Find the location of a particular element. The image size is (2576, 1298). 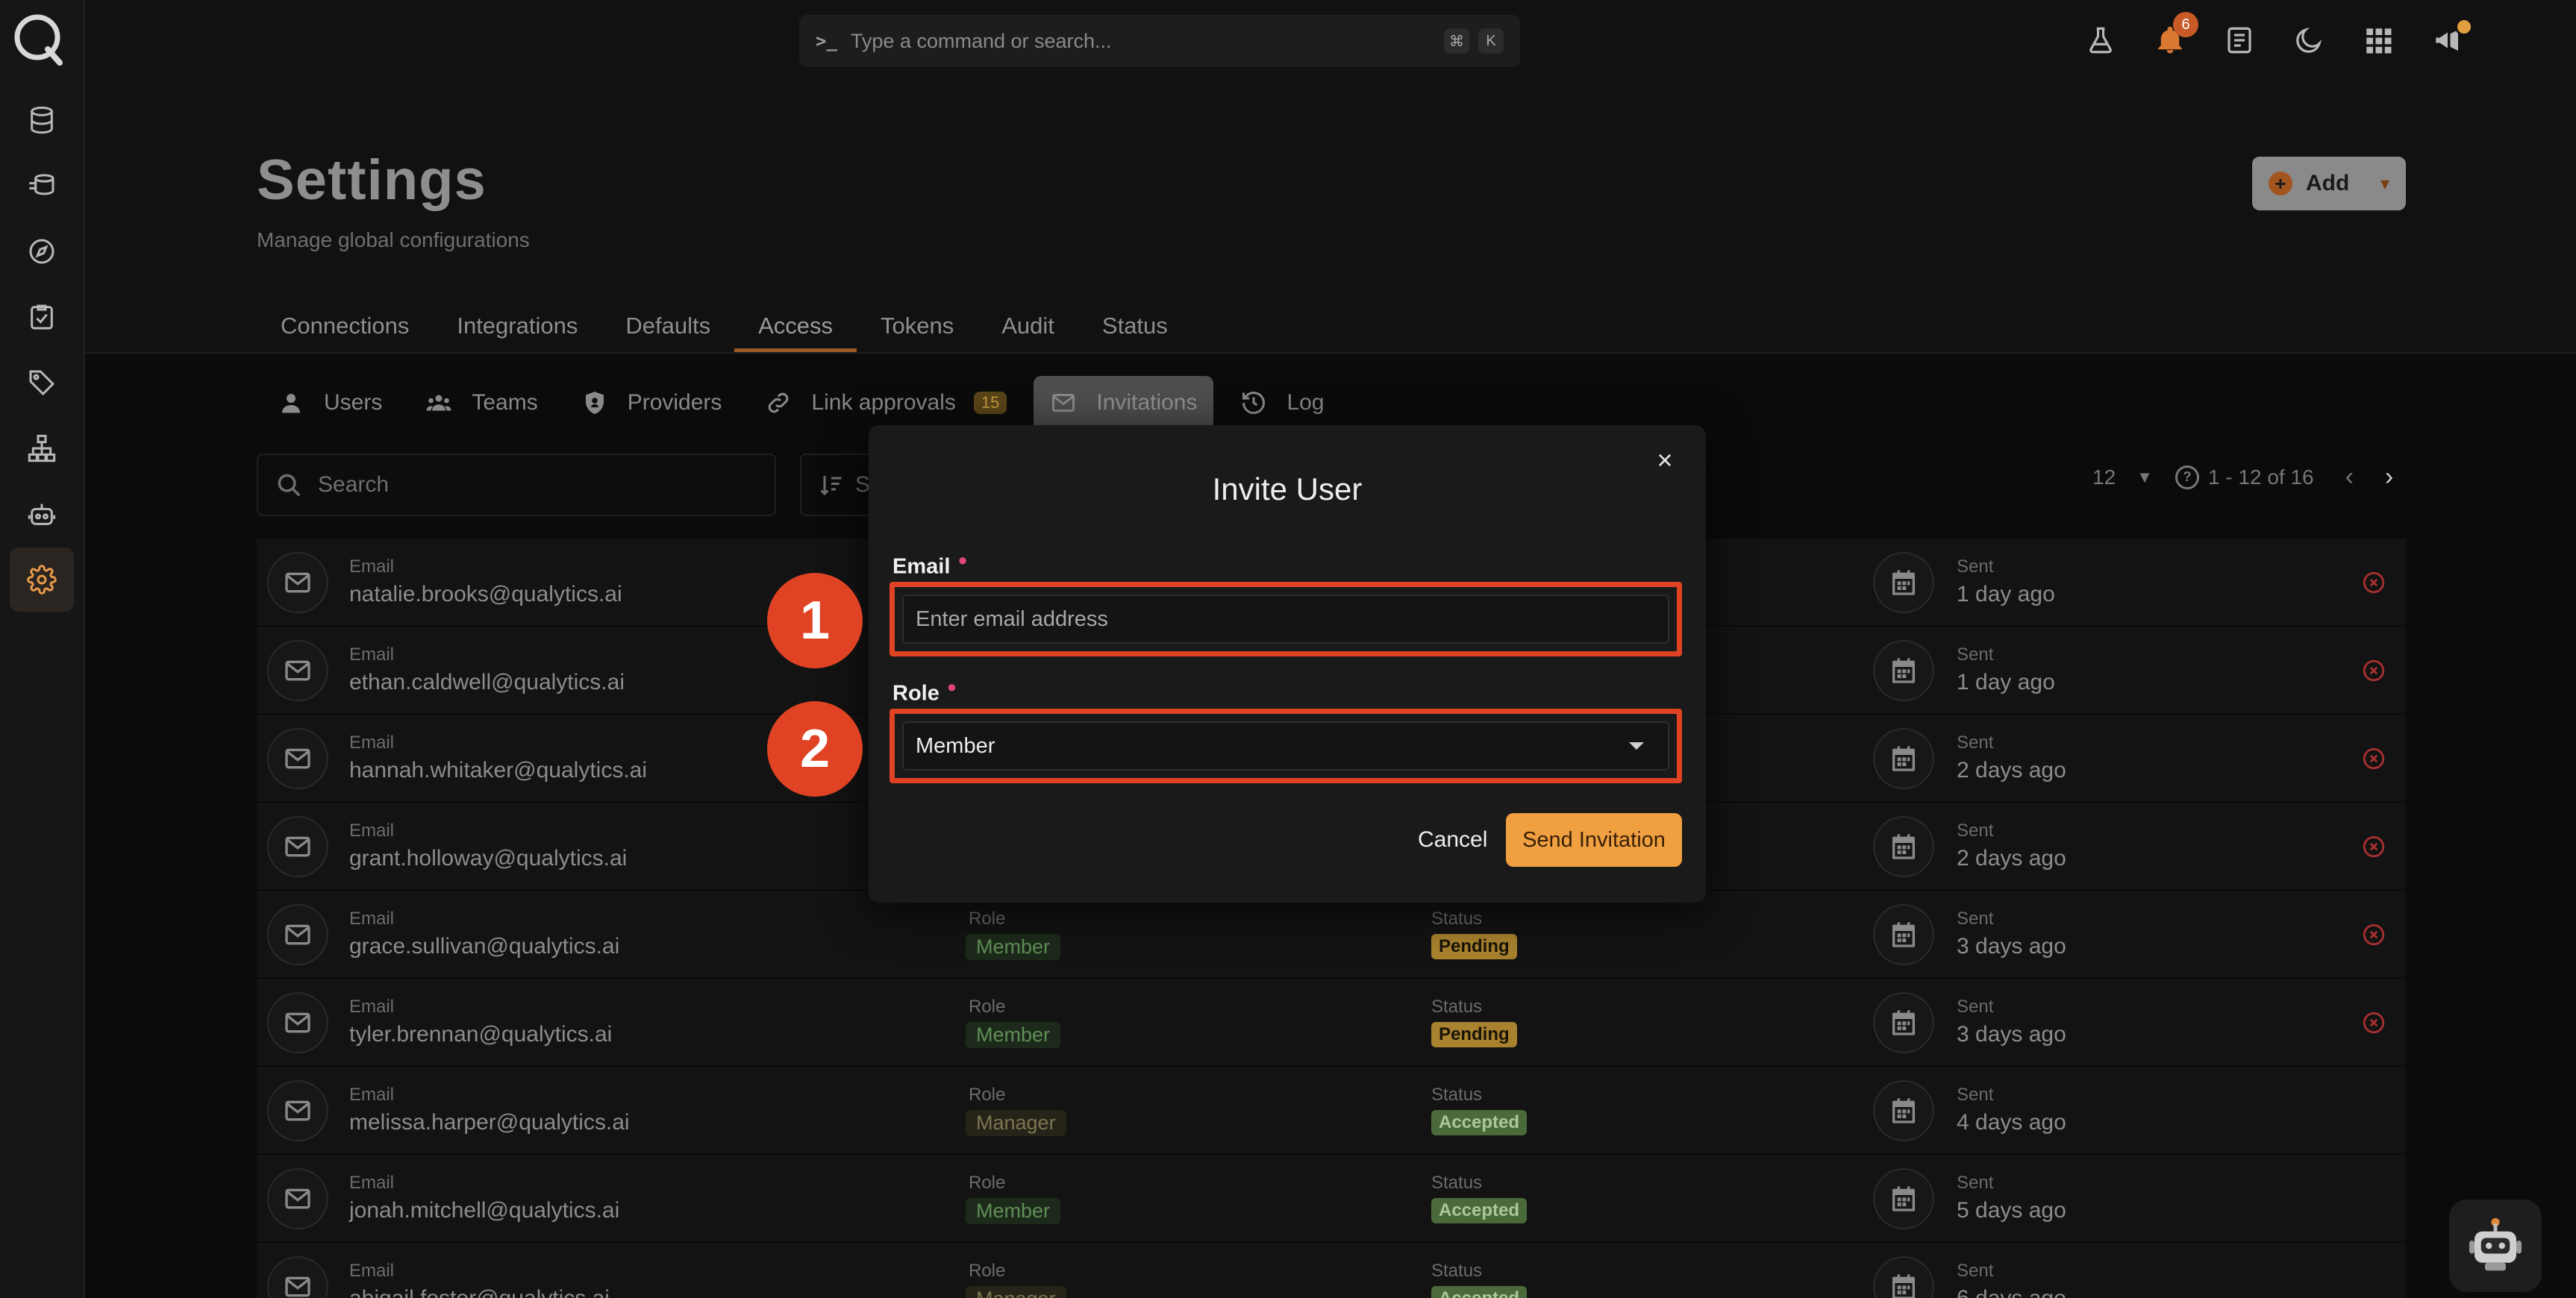

page-size-value: 12 is located at coordinates (2104, 477).